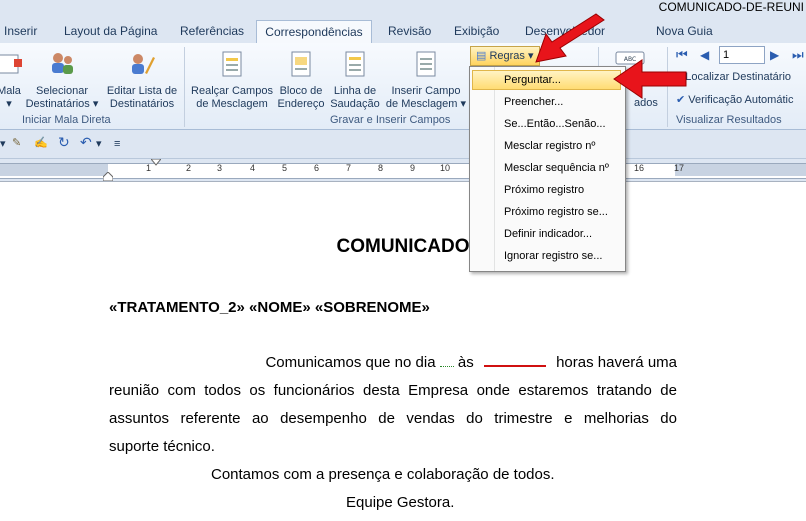 The height and width of the screenshot is (521, 806). Describe the element at coordinates (742, 55) in the screenshot. I see `record-number-input` at that location.